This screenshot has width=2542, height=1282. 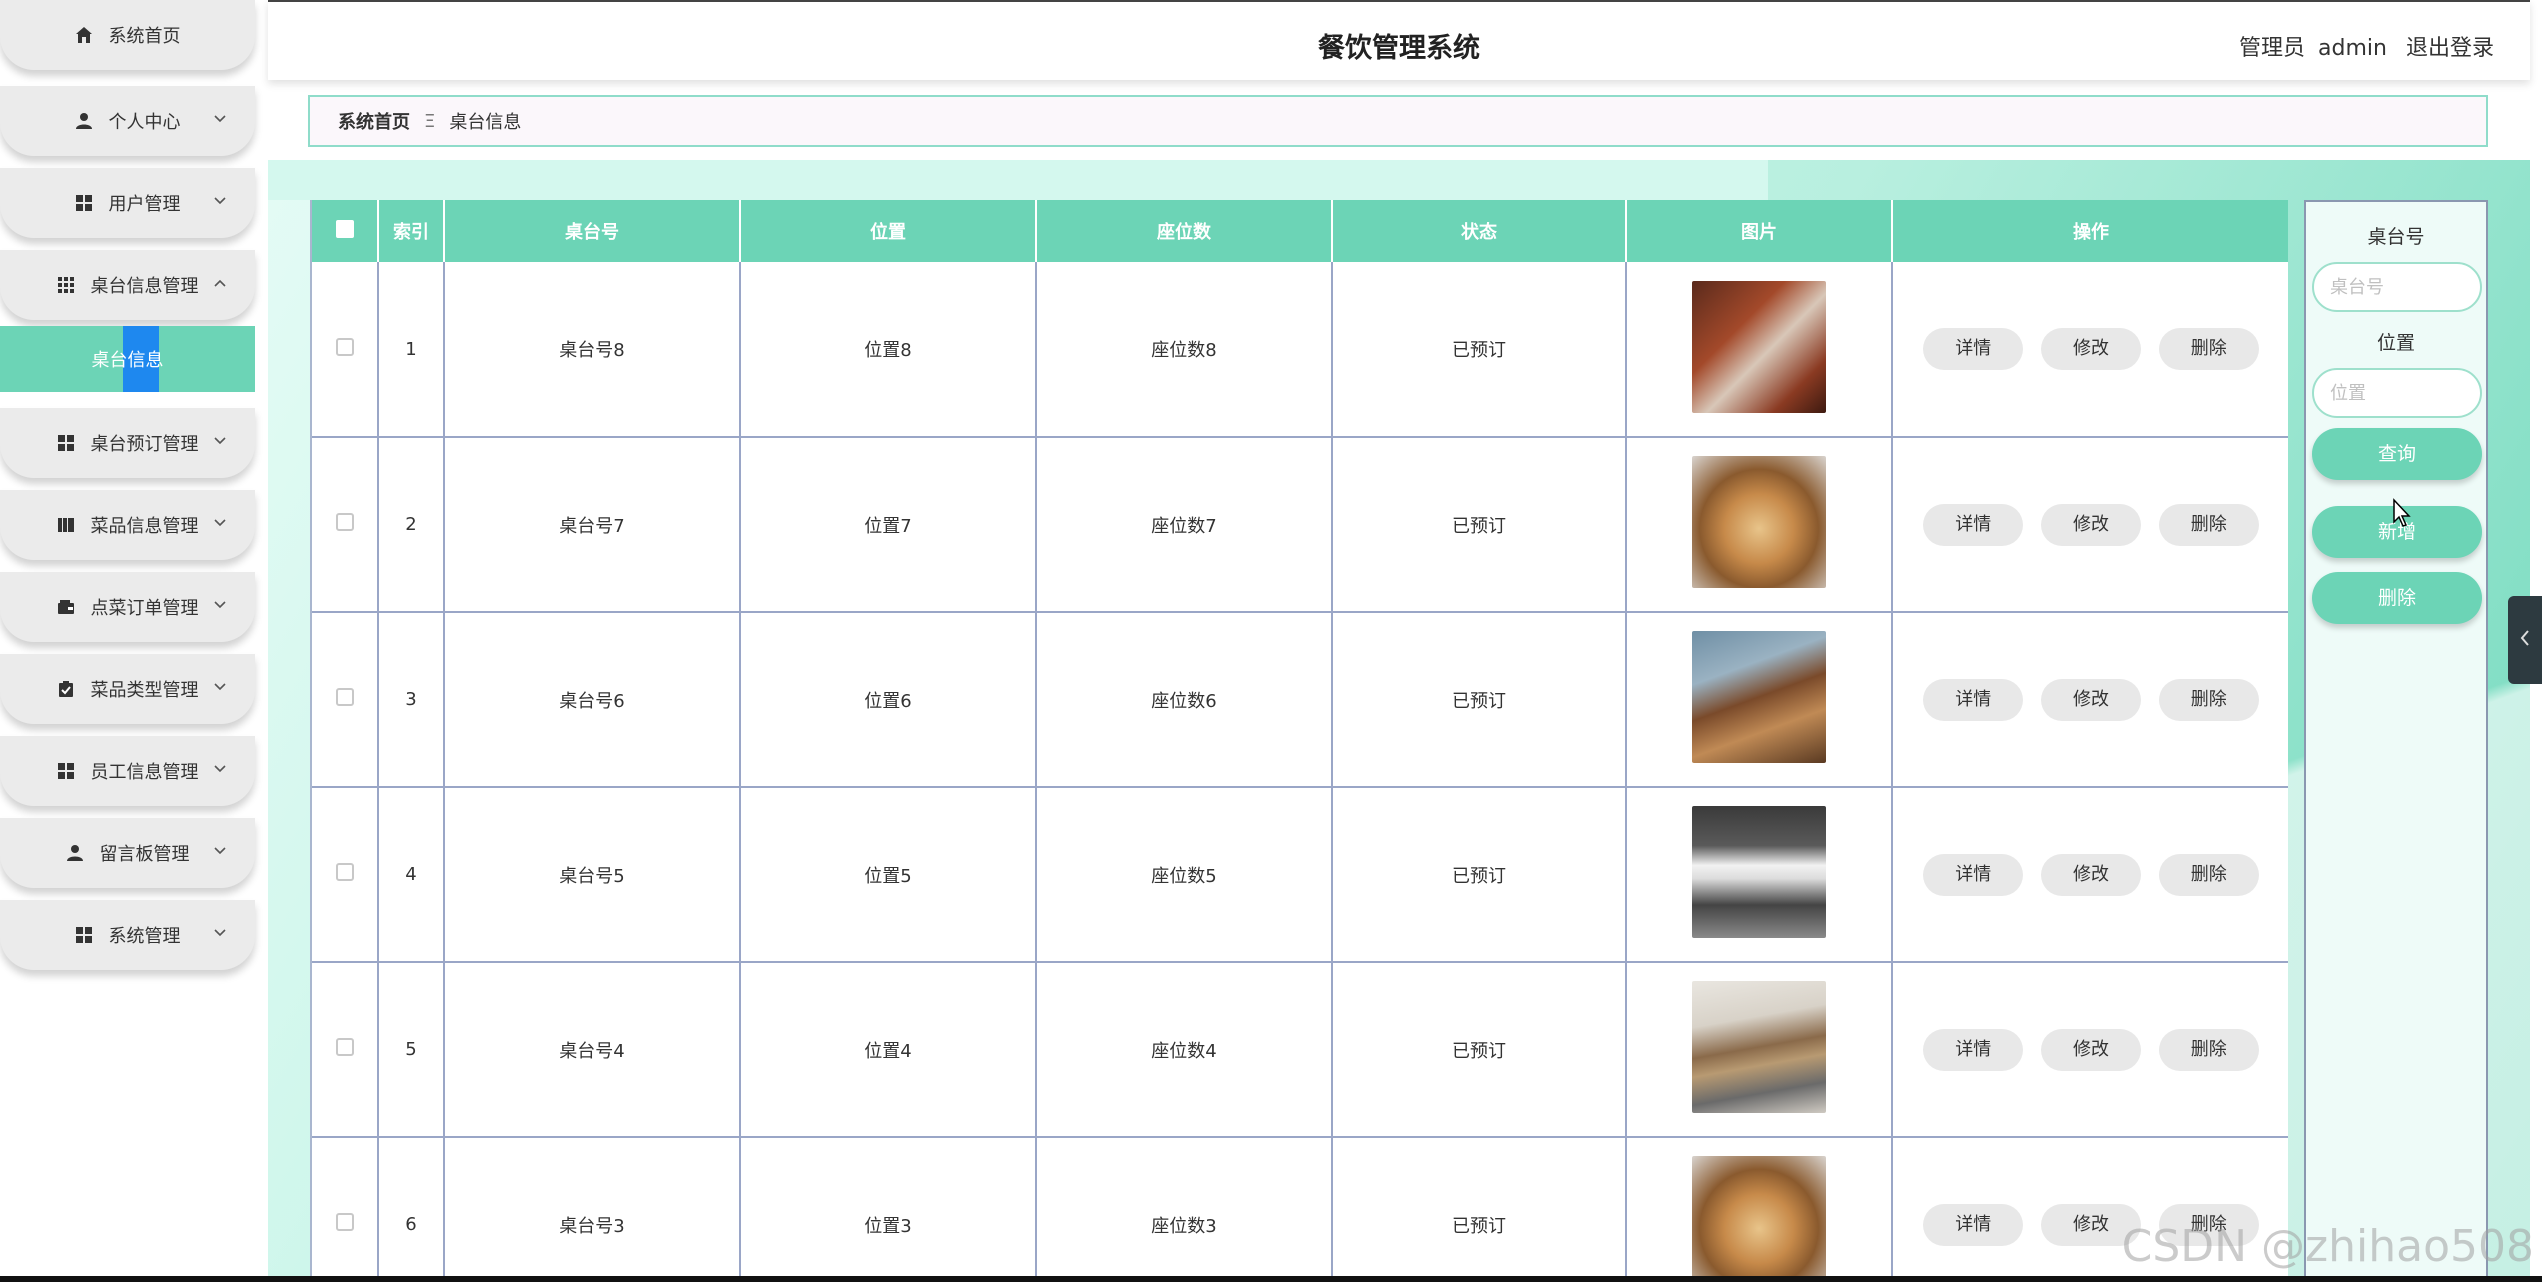 I want to click on cell-seats: 座位数6, so click(x=1184, y=700).